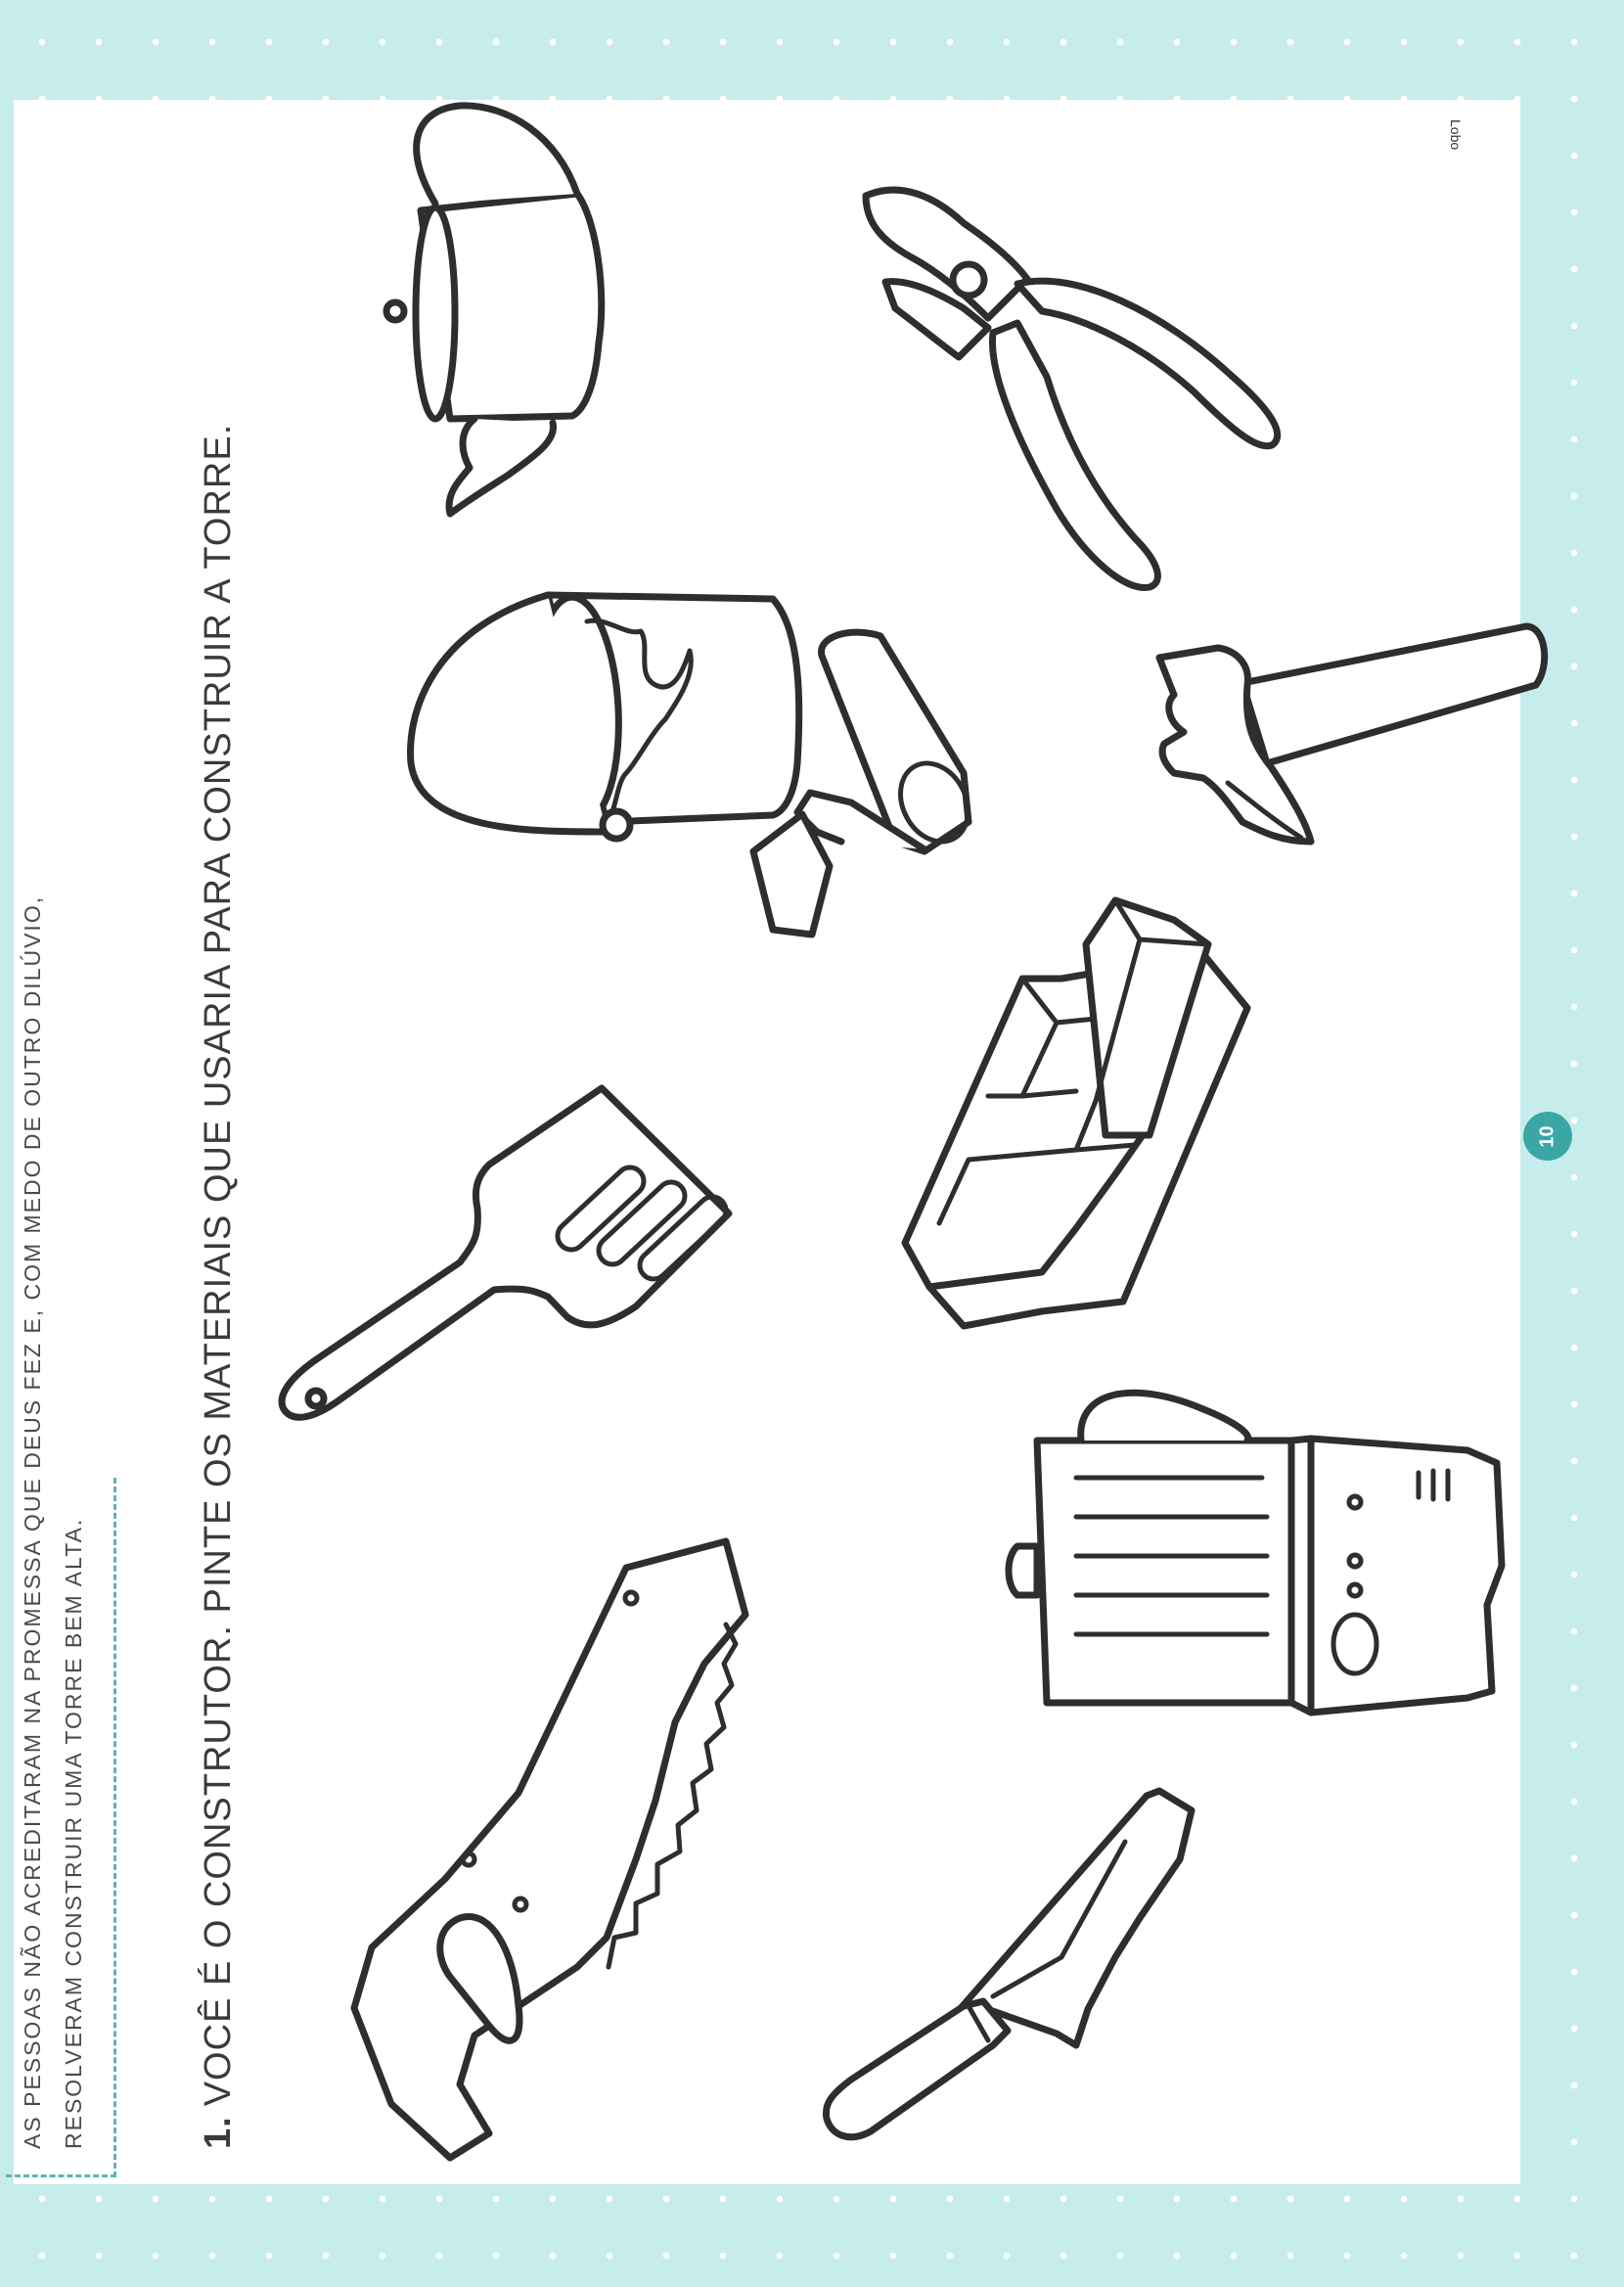  I want to click on paint-bucket-icon, so click(605, 717).